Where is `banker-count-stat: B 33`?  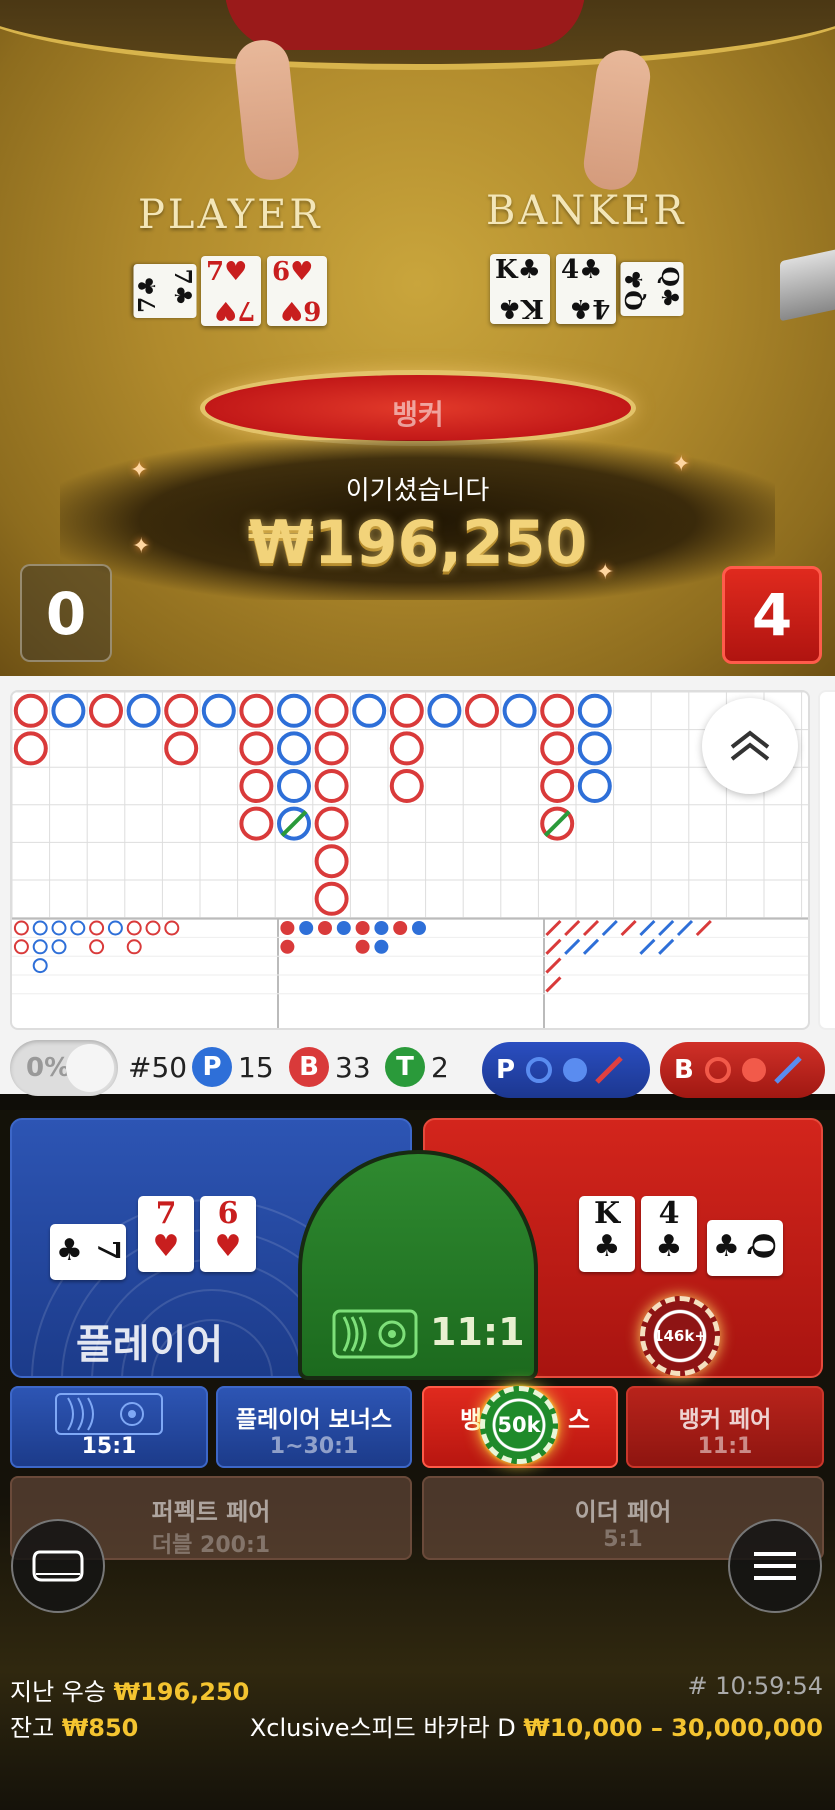 banker-count-stat: B 33 is located at coordinates (330, 1068).